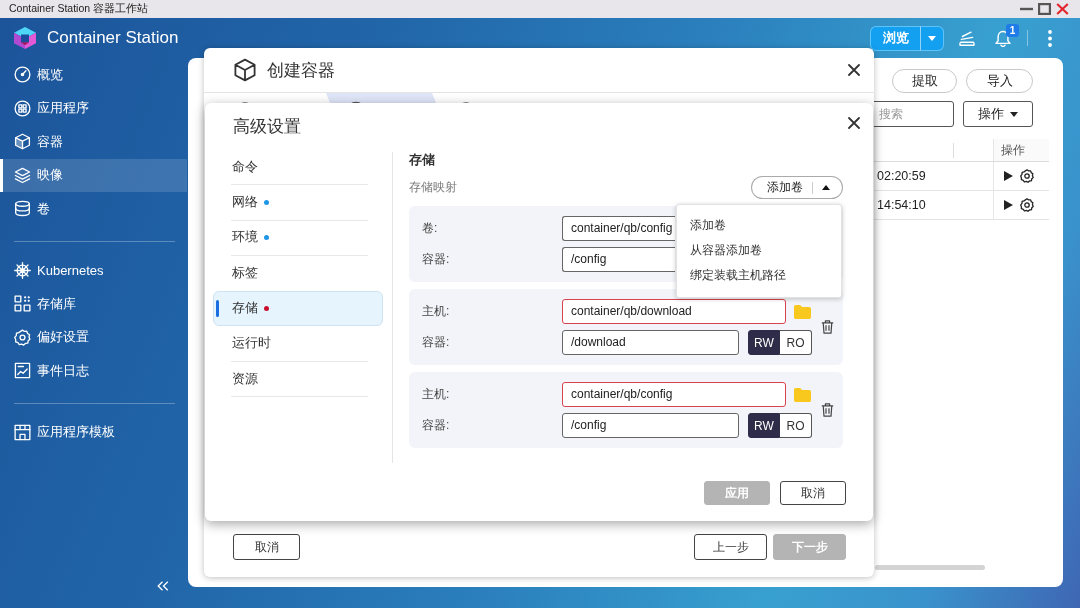 This screenshot has height=608, width=1080. I want to click on step-button: 上一步, so click(730, 547).